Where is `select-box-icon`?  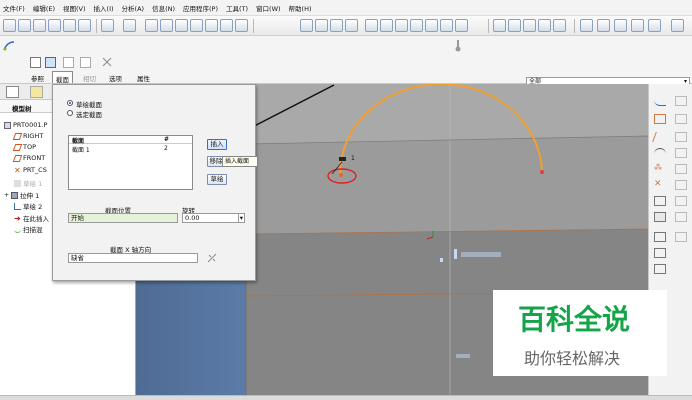
select-box-icon is located at coordinates (241, 25).